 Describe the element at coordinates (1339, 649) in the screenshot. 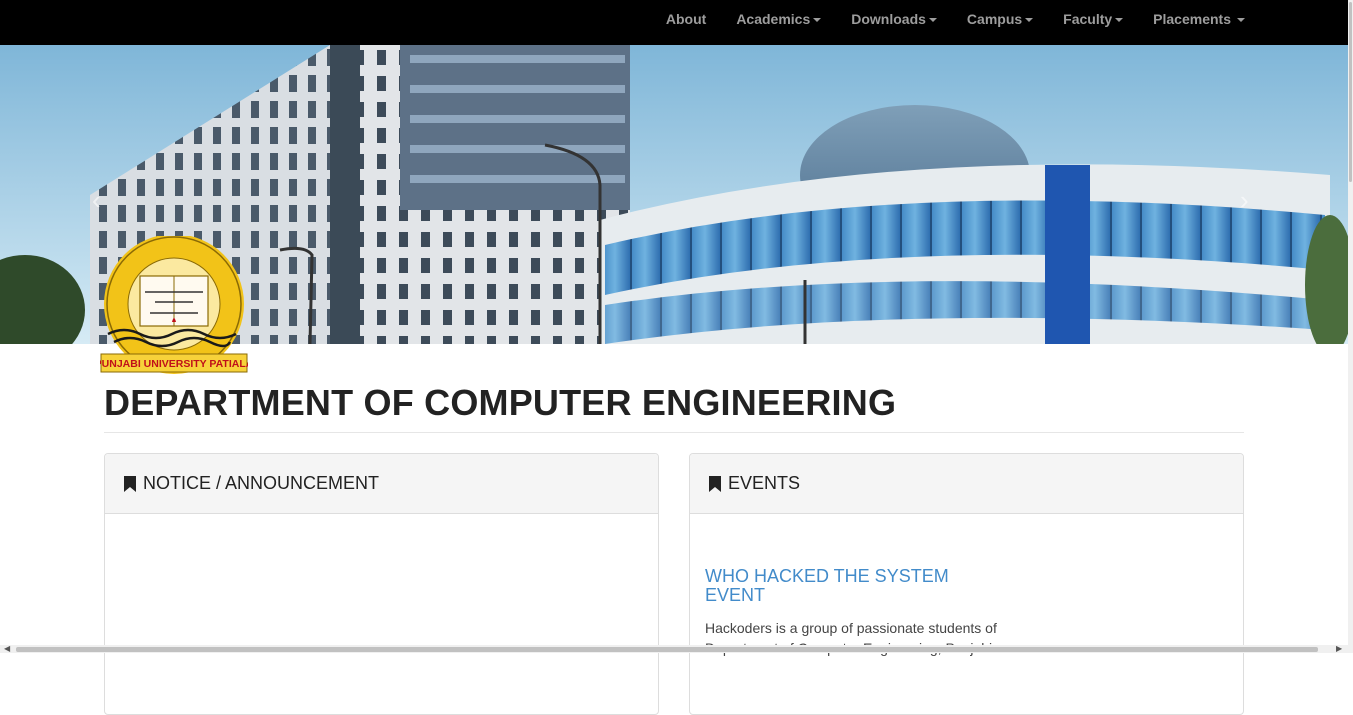

I see `scroll-right-icon: ▶` at that location.